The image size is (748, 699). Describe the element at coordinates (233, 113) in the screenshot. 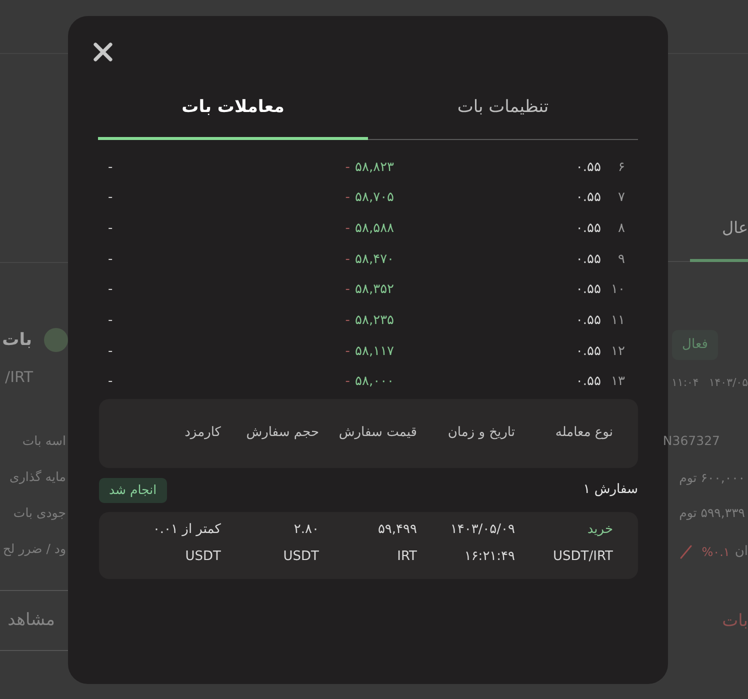

I see `tab: معاملات بات` at that location.